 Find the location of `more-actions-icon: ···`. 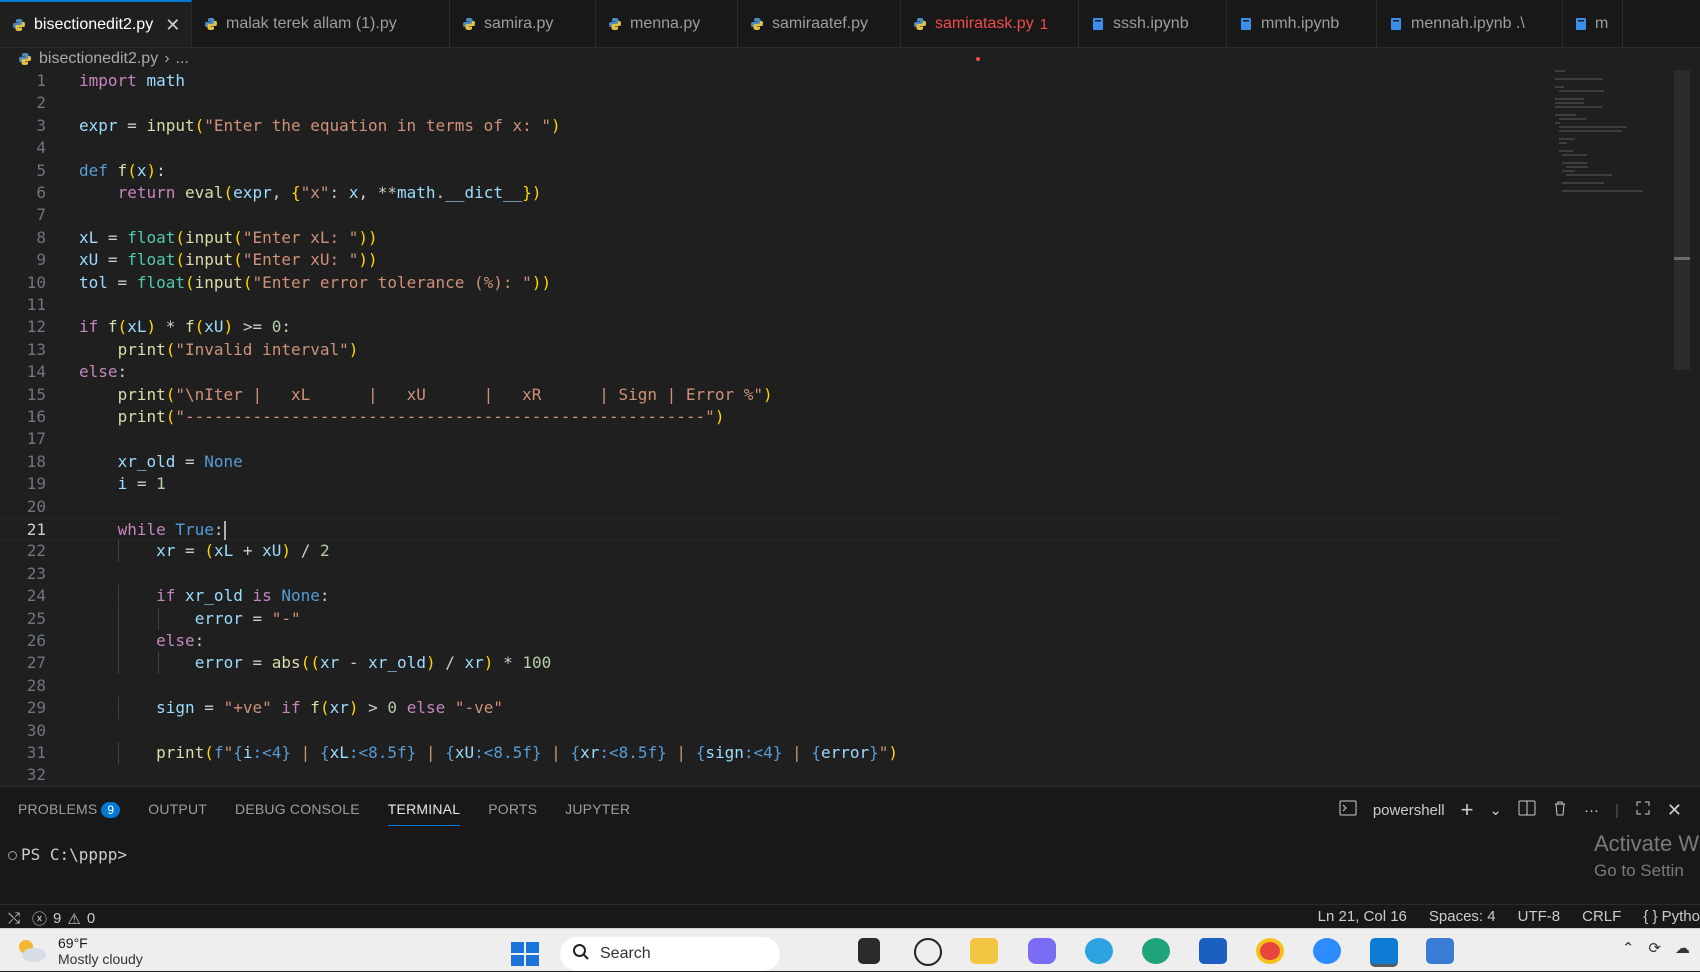

more-actions-icon: ··· is located at coordinates (1591, 810).